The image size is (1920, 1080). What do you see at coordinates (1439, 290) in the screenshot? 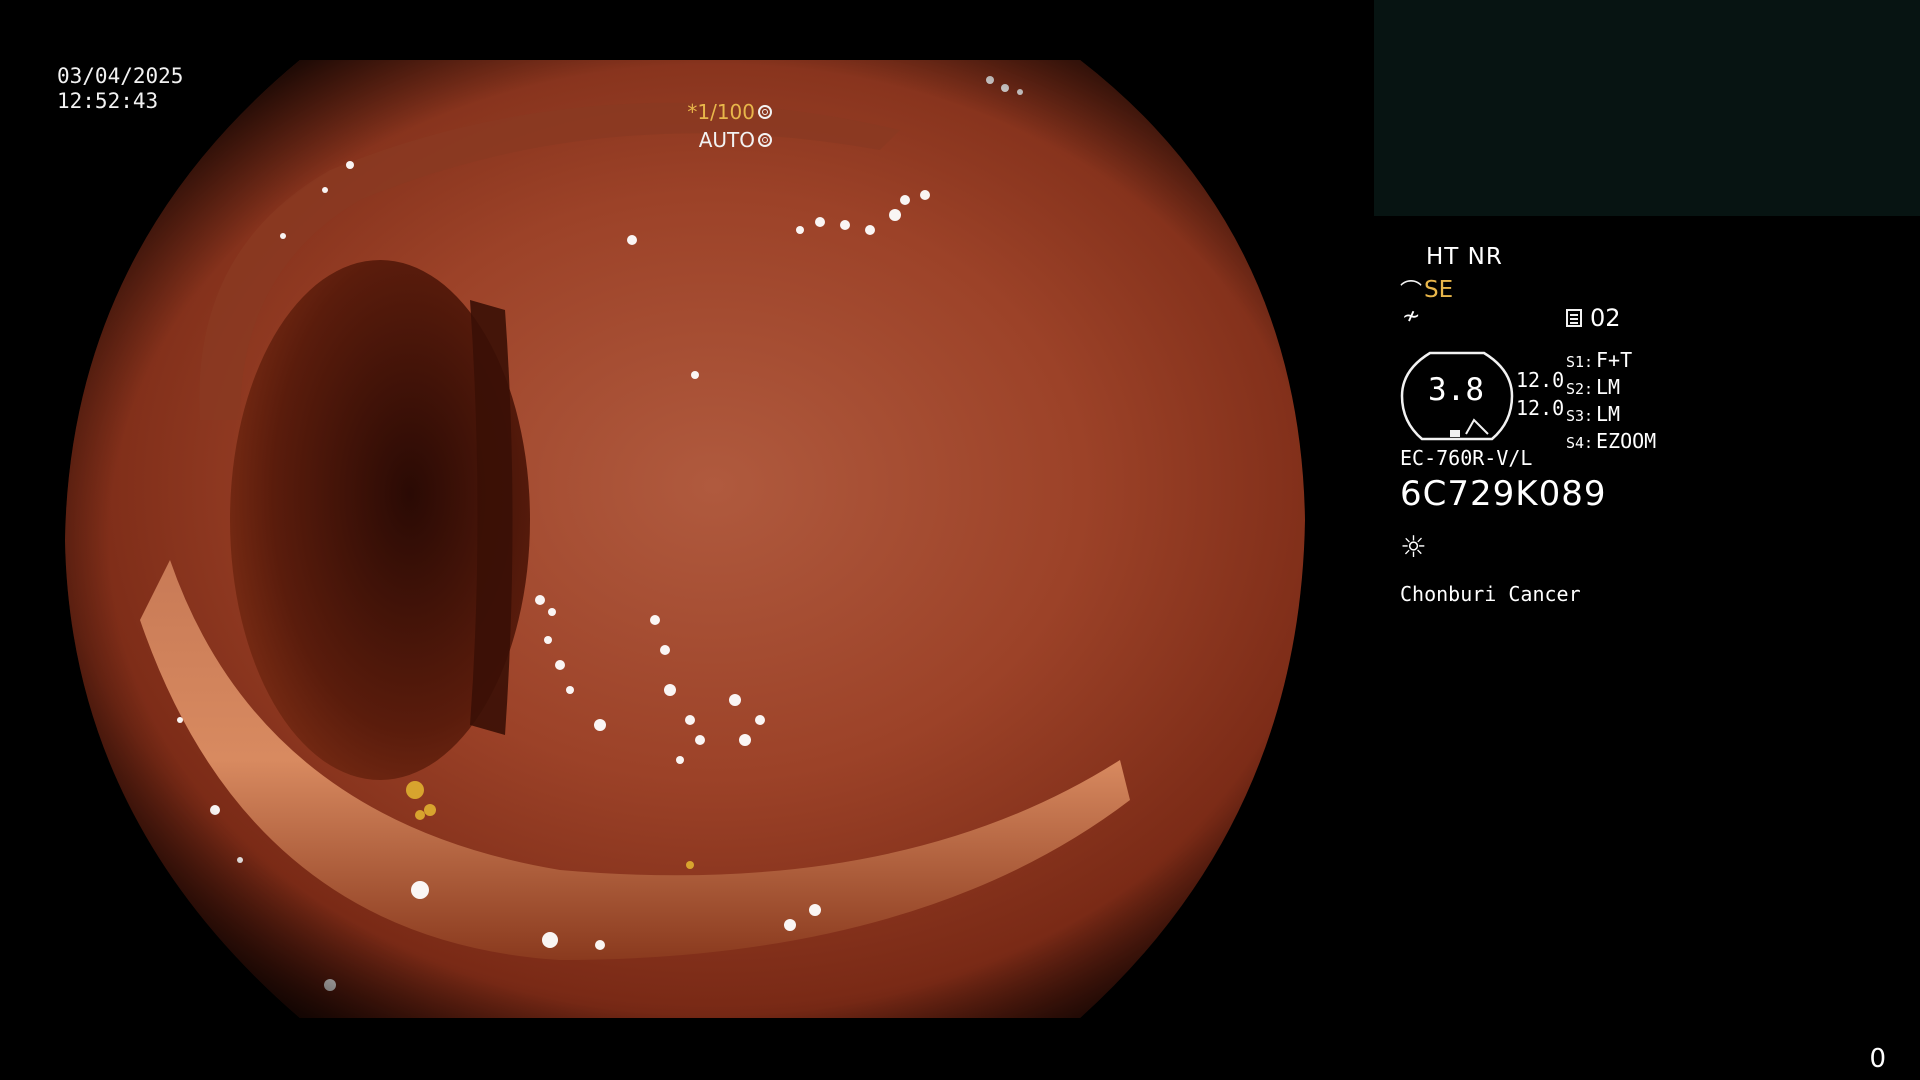
I see `enhancement-label: SE` at bounding box center [1439, 290].